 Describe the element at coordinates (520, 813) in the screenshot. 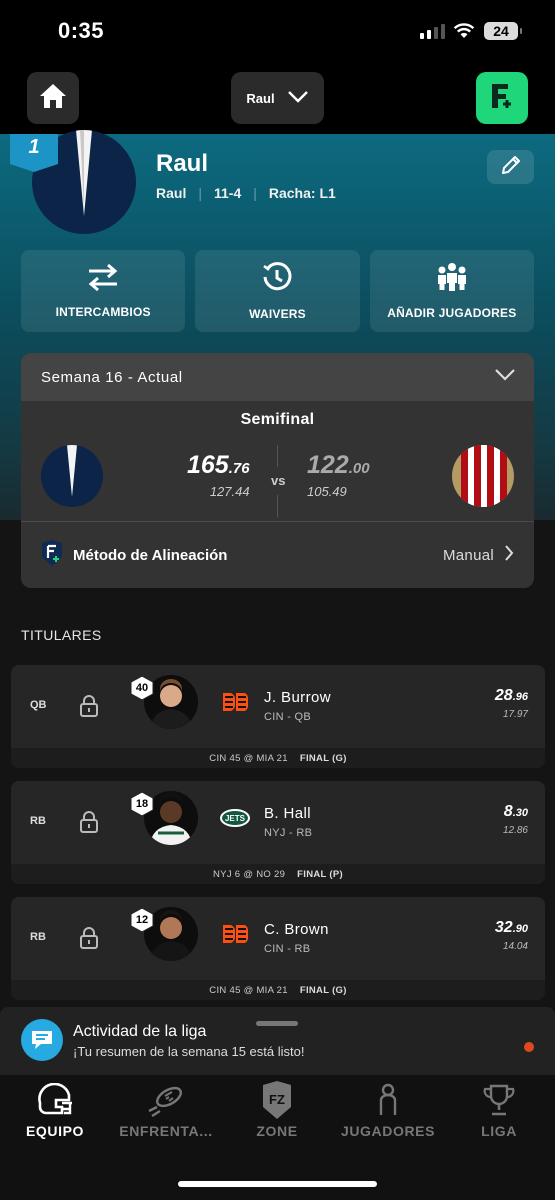

I see `points-dec: .30` at that location.